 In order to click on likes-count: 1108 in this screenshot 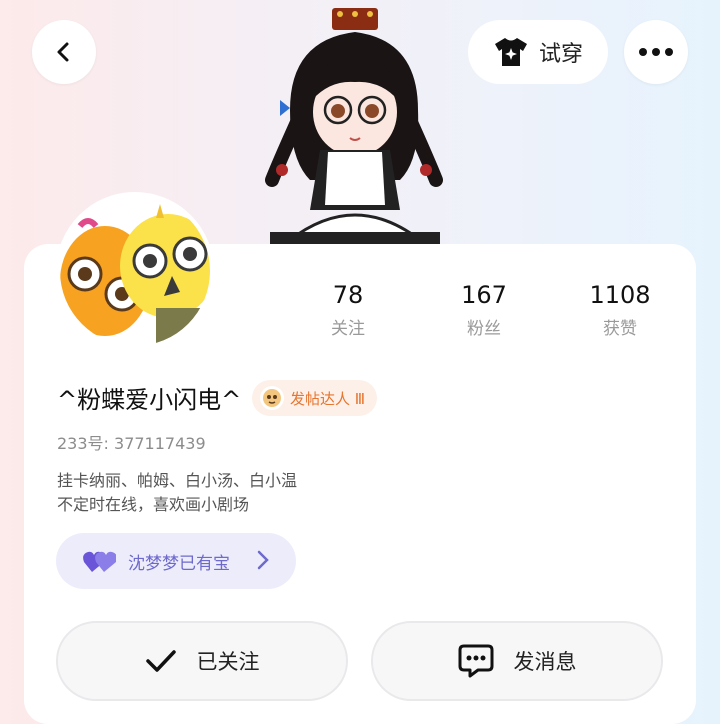, I will do `click(620, 295)`.